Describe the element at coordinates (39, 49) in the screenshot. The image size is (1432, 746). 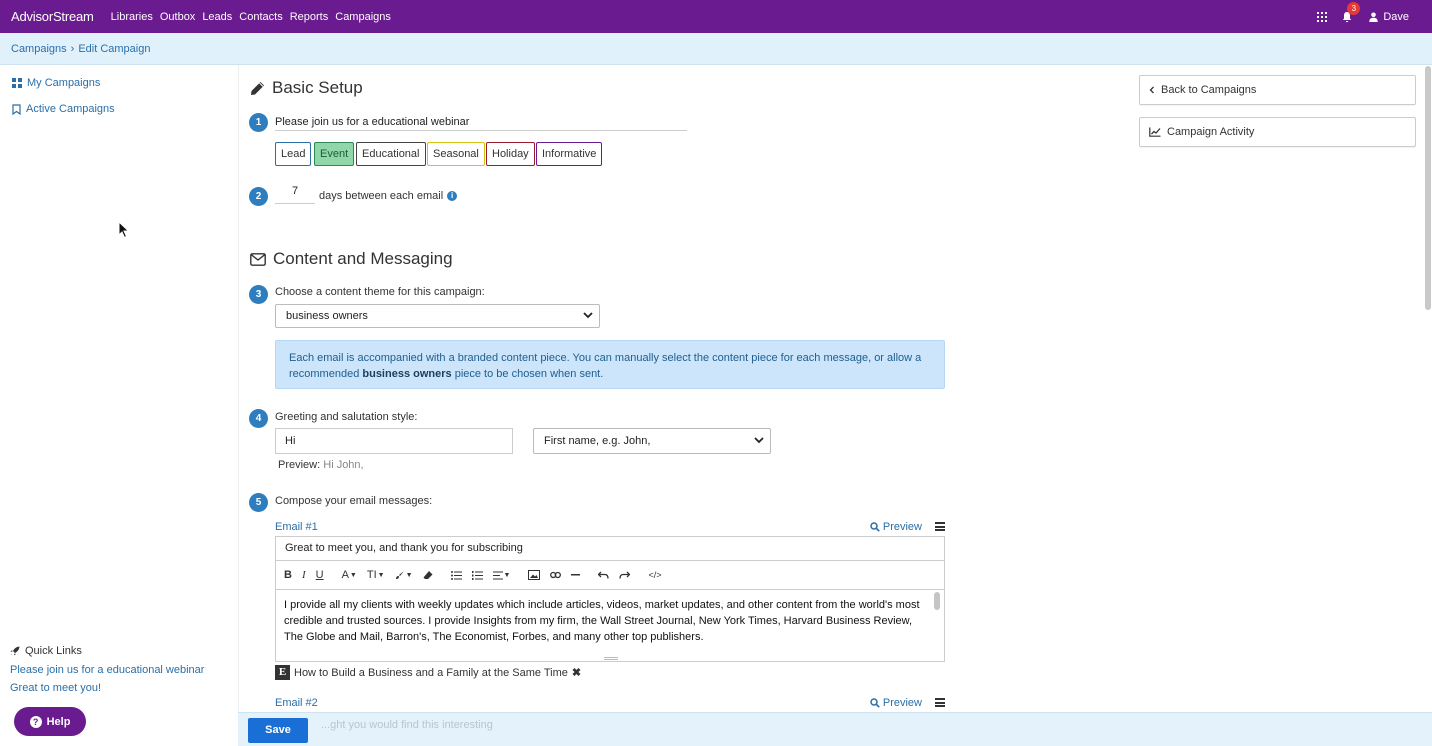
I see `breadcrumb-campaigns: Campaigns` at that location.